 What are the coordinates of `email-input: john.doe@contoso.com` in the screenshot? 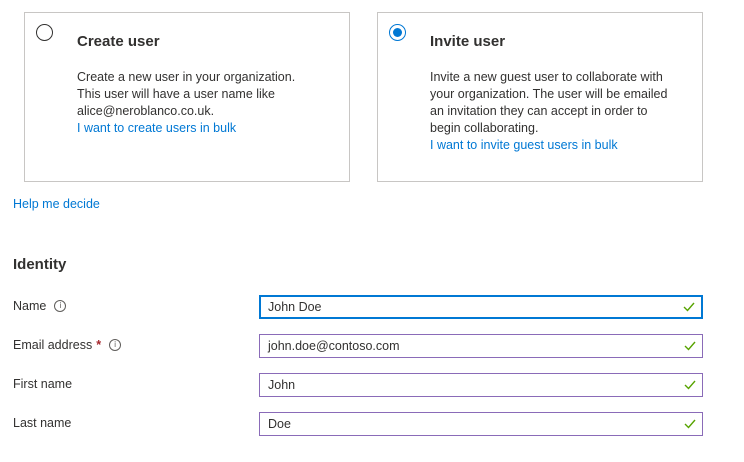 It's located at (481, 346).